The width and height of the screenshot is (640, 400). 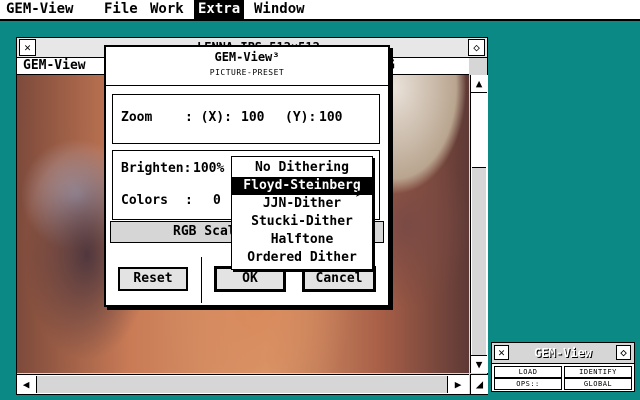 What do you see at coordinates (121, 9) in the screenshot?
I see `menu-file: File` at bounding box center [121, 9].